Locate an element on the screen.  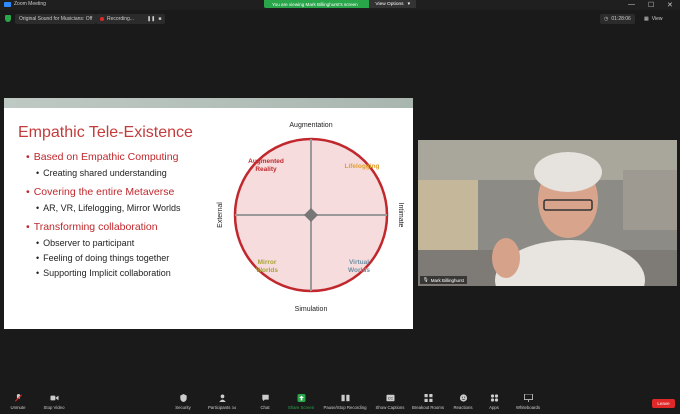
grid-icon: ▦ is located at coordinates (646, 19).